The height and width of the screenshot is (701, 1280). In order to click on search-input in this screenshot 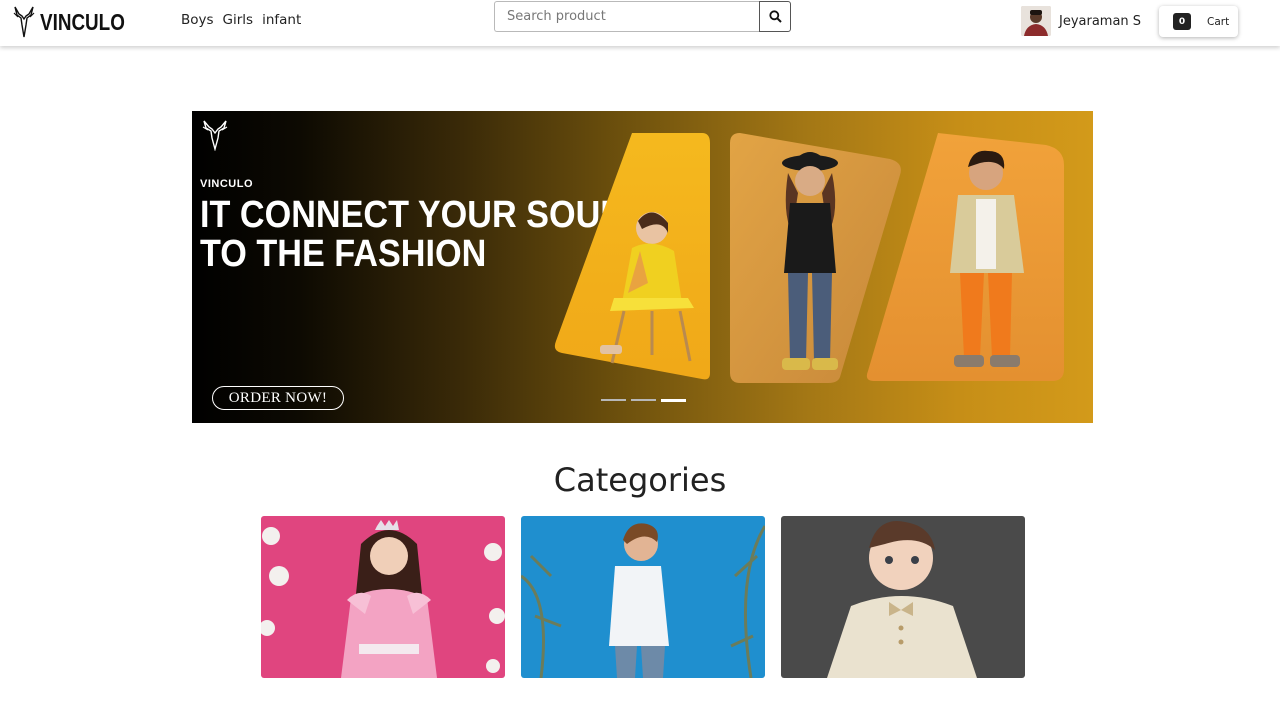, I will do `click(626, 16)`.